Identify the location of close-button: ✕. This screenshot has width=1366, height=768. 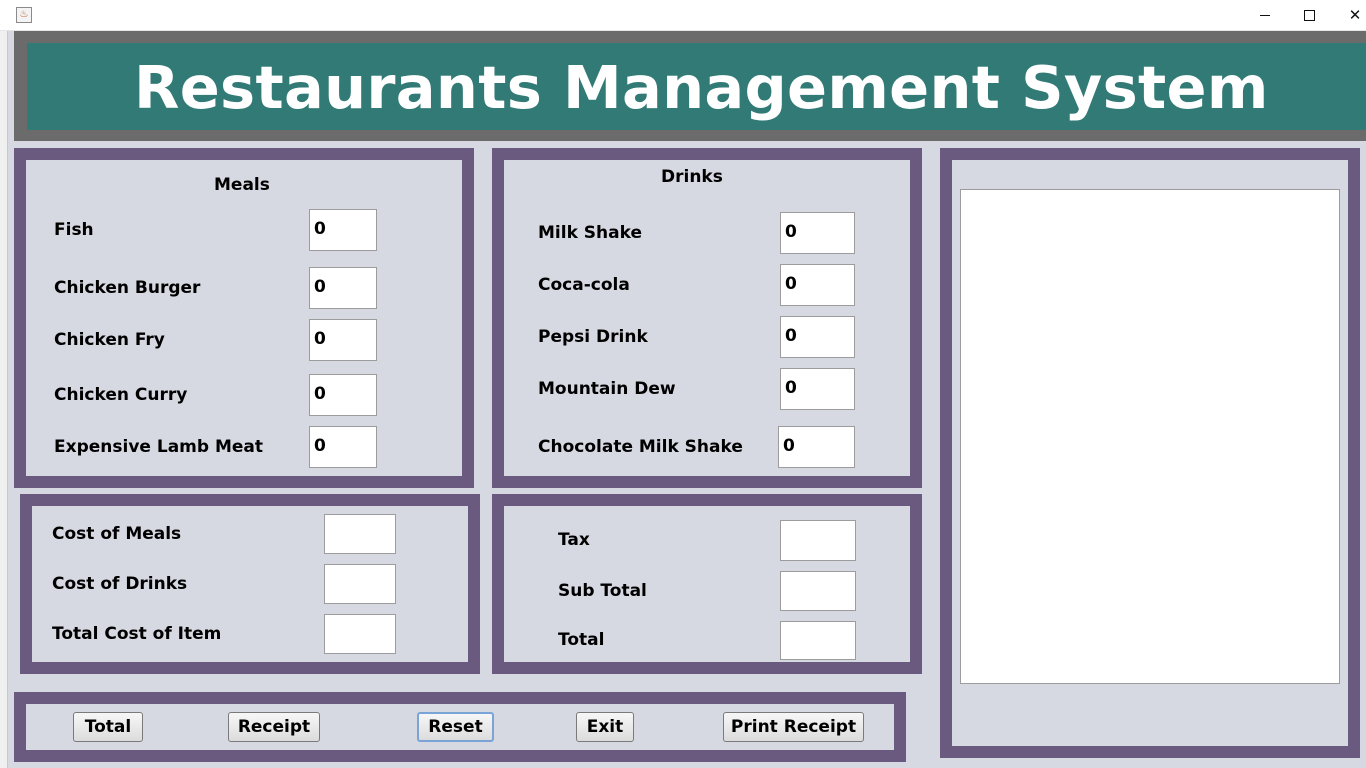
(1349, 15).